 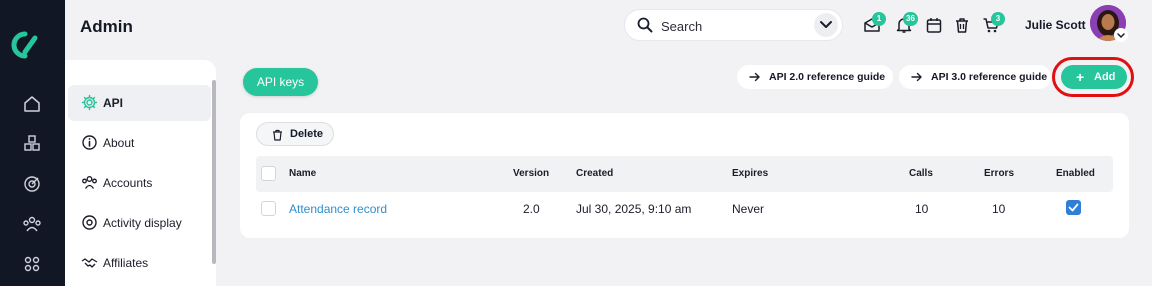 I want to click on sidebar-item-label: API, so click(x=113, y=103).